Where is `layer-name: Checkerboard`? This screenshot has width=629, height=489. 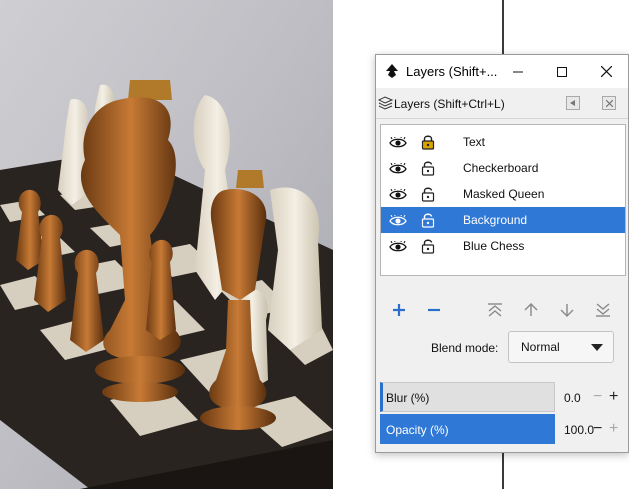 layer-name: Checkerboard is located at coordinates (501, 168).